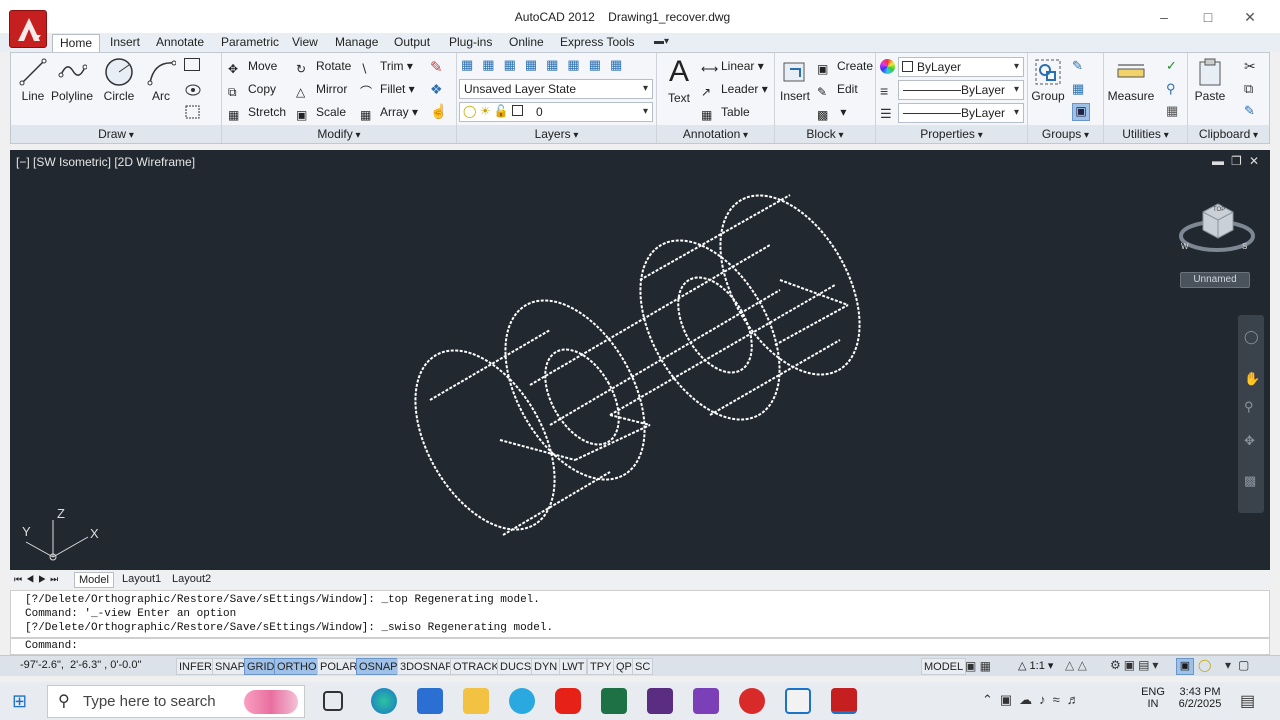  I want to click on ungroup-icon: ✎, so click(1081, 67).